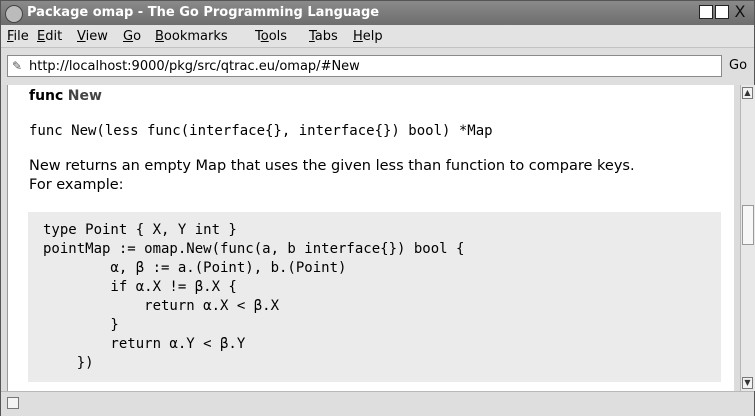 Image resolution: width=755 pixels, height=416 pixels. Describe the element at coordinates (76, 185) in the screenshot. I see `description-line: For example:` at that location.